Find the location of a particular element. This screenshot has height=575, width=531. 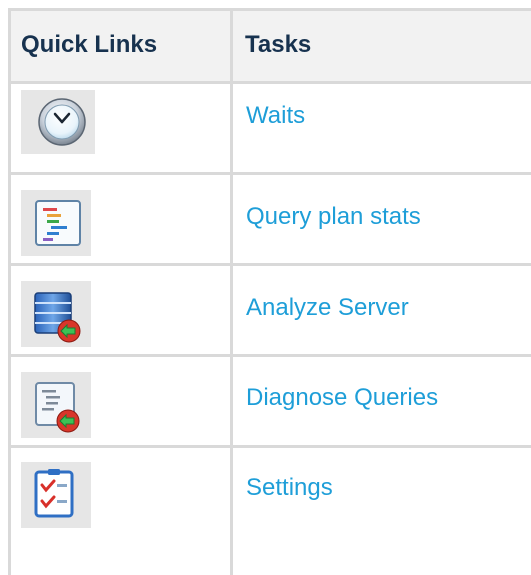

server-analyze-icon is located at coordinates (57, 317).